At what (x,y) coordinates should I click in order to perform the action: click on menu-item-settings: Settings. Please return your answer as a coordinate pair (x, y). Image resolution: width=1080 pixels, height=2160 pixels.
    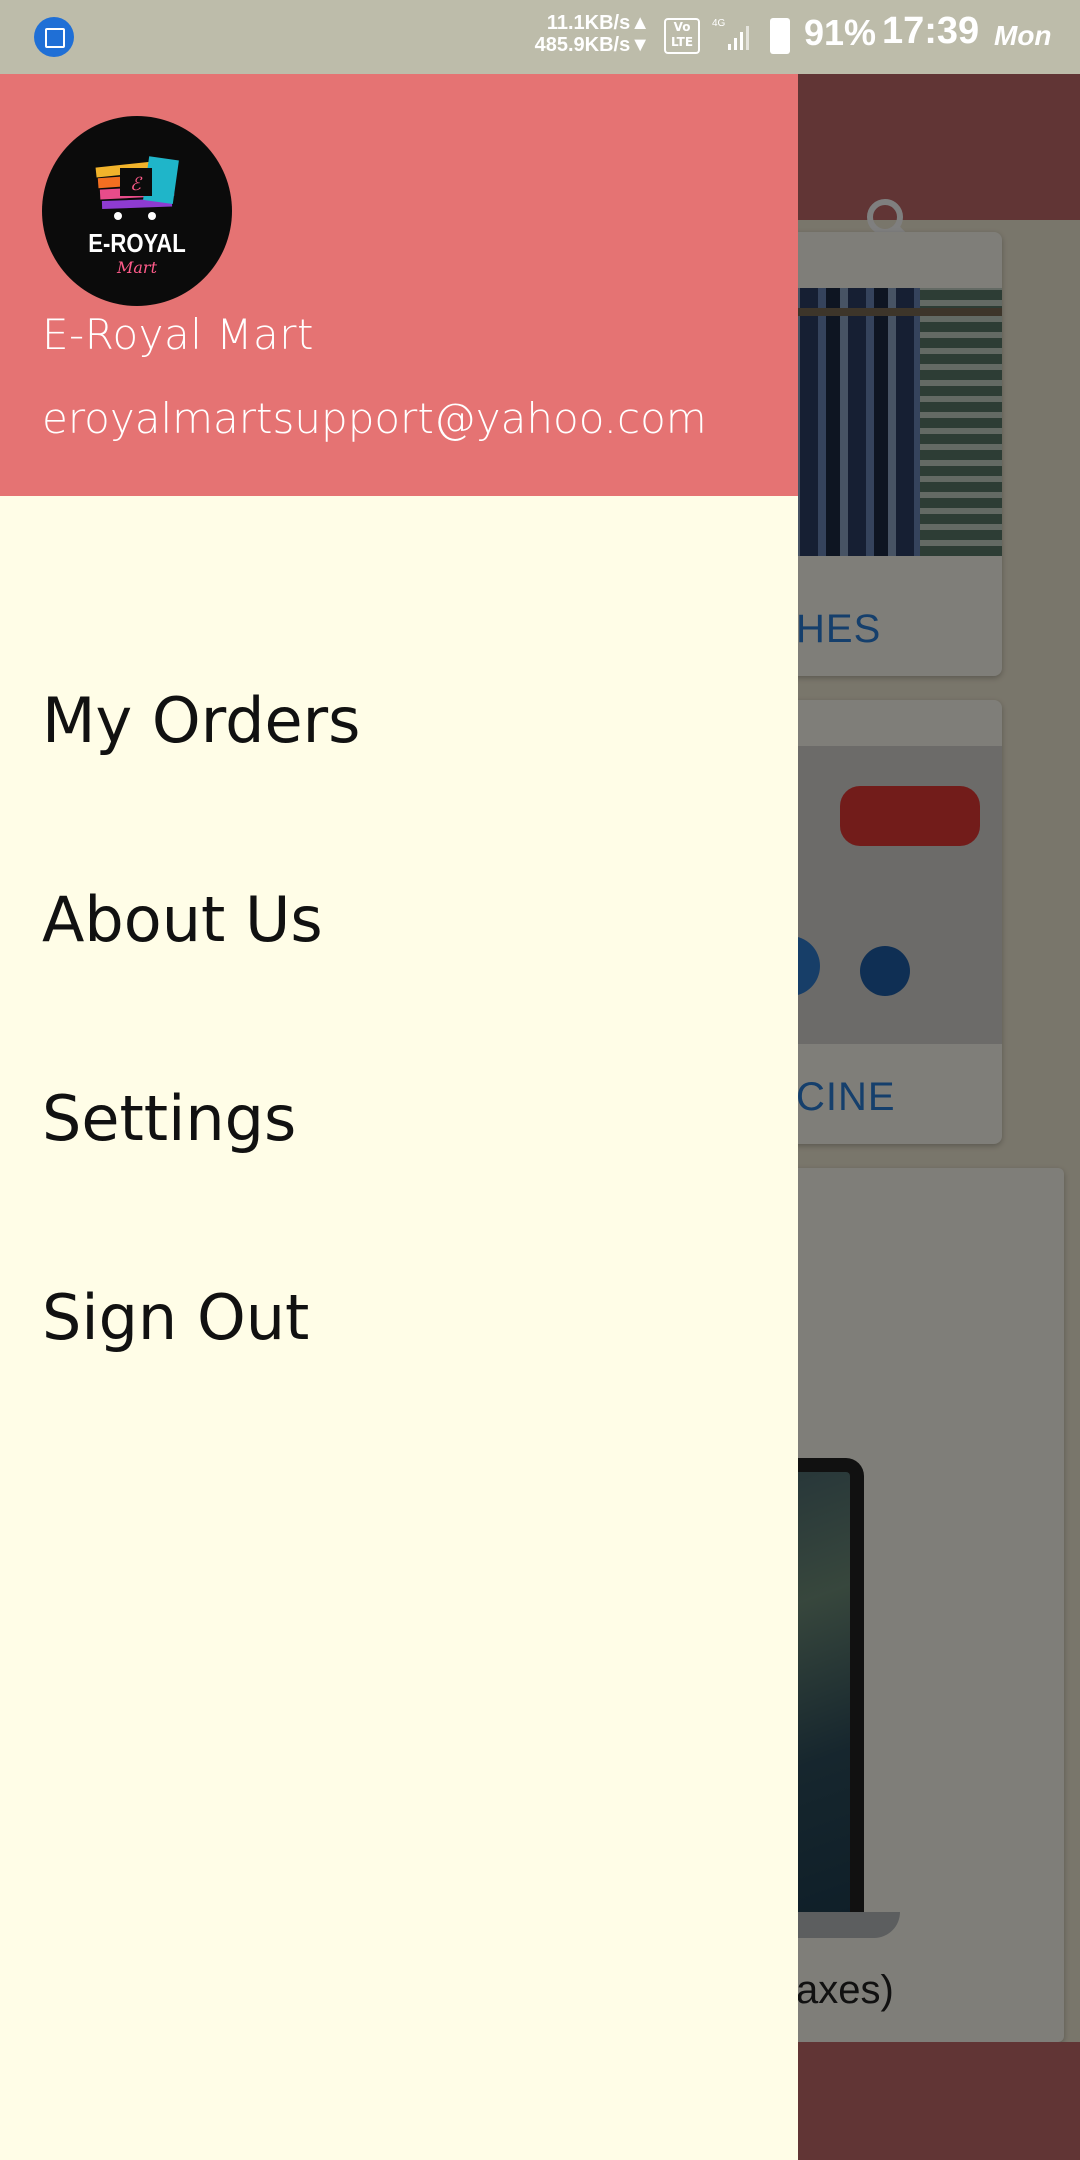
    Looking at the image, I should click on (399, 1118).